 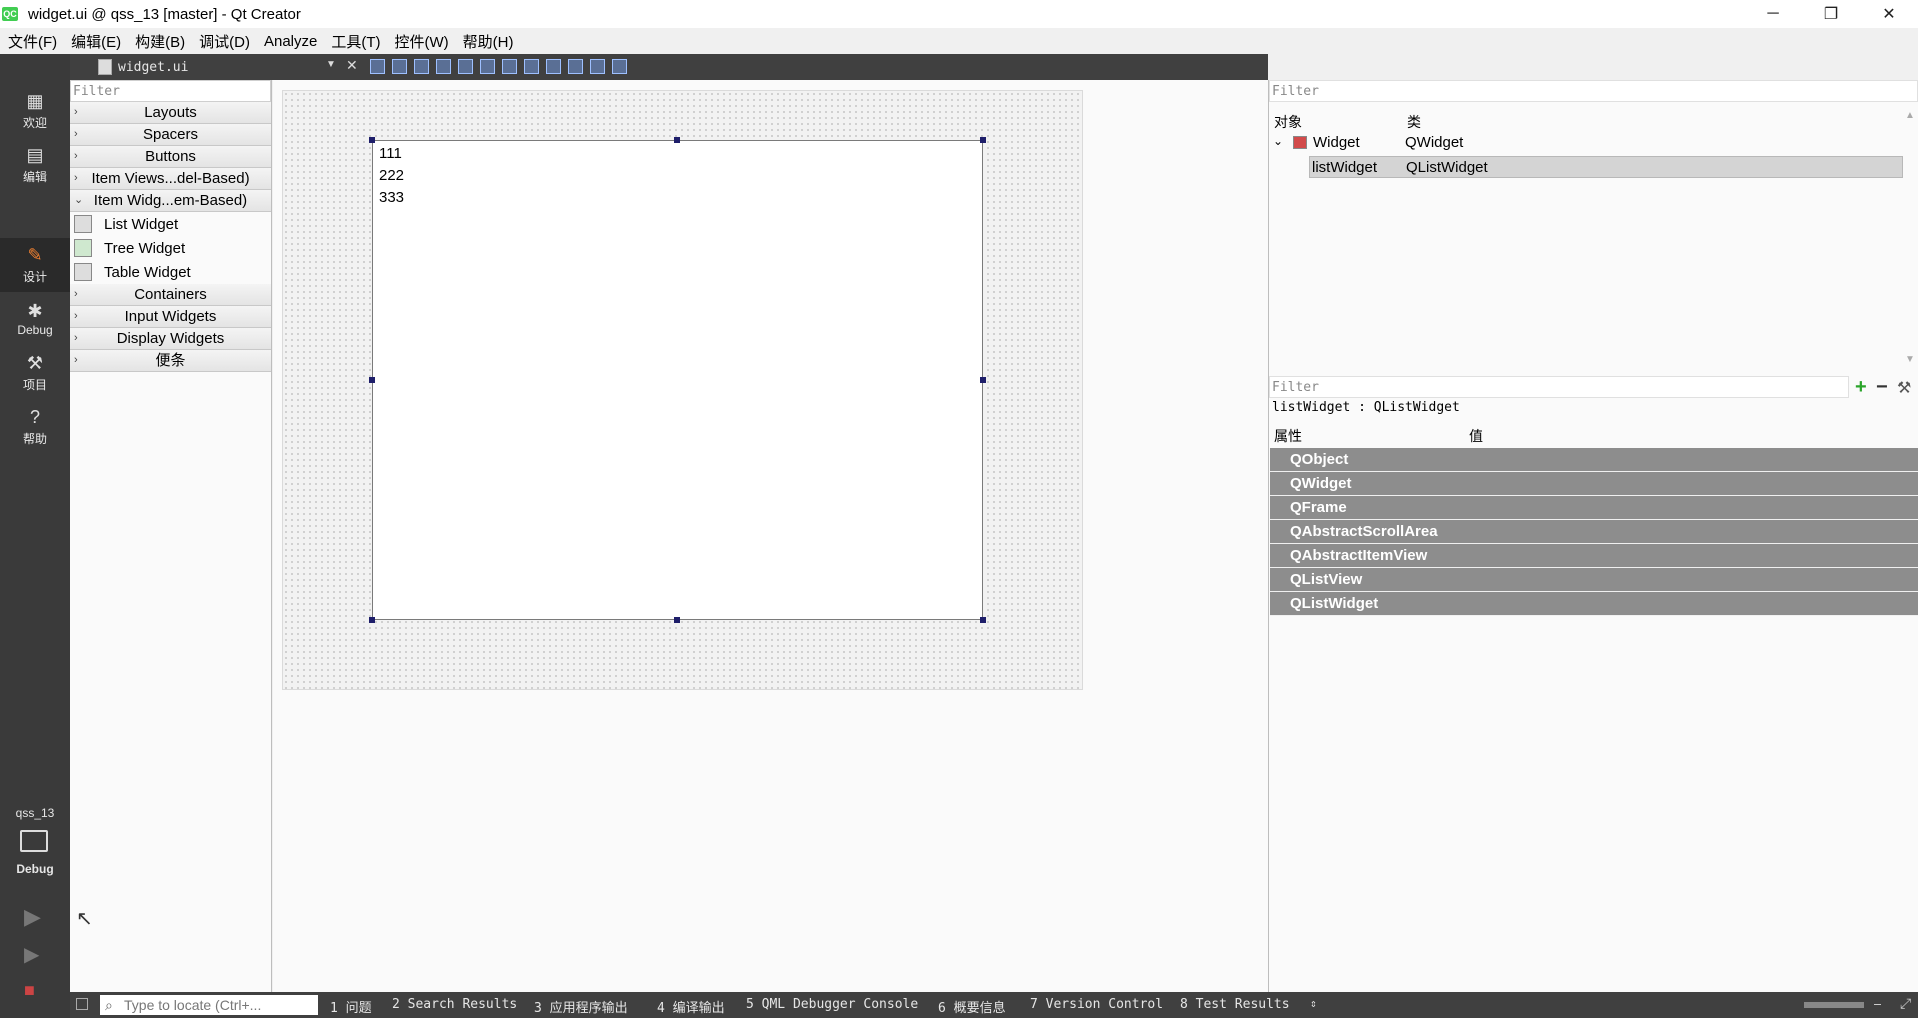 What do you see at coordinates (1594, 604) in the screenshot?
I see `prop-group-qlistwidget: QListWidget` at bounding box center [1594, 604].